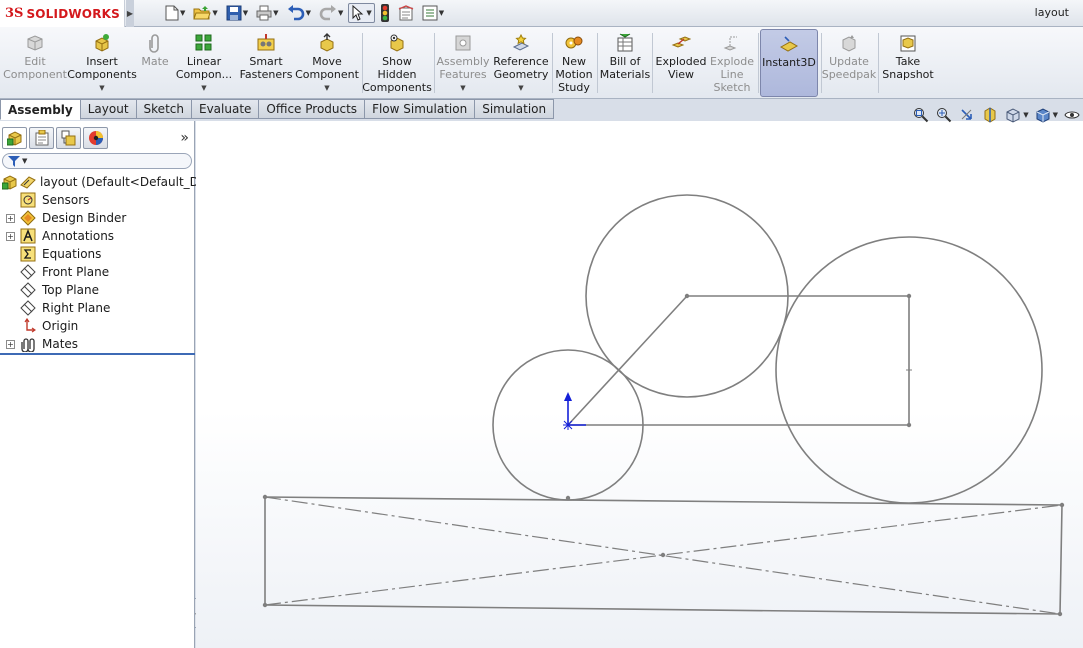 The height and width of the screenshot is (648, 1083). What do you see at coordinates (732, 74) in the screenshot?
I see `explode-line-sketch-label-2: Line` at bounding box center [732, 74].